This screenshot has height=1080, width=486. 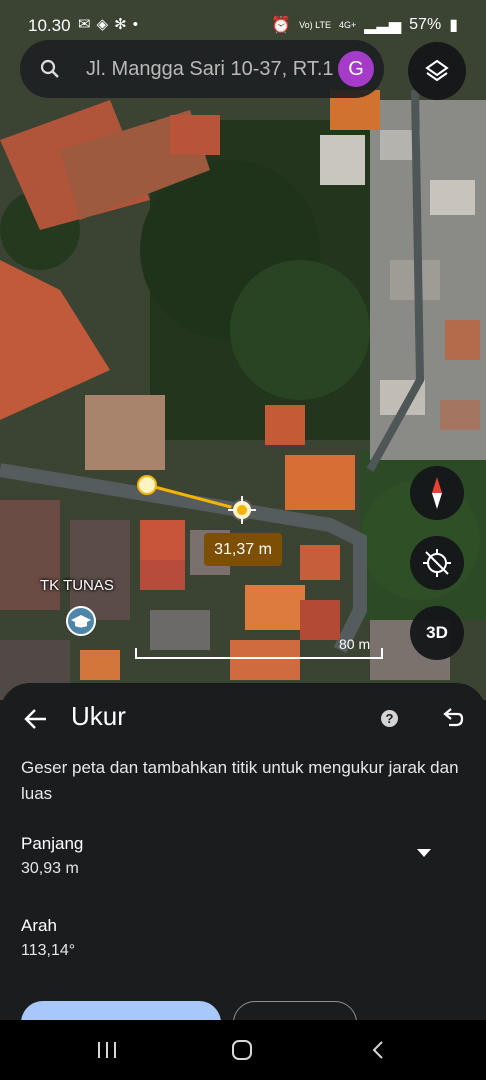 I want to click on school-cap-icon, so click(x=81, y=621).